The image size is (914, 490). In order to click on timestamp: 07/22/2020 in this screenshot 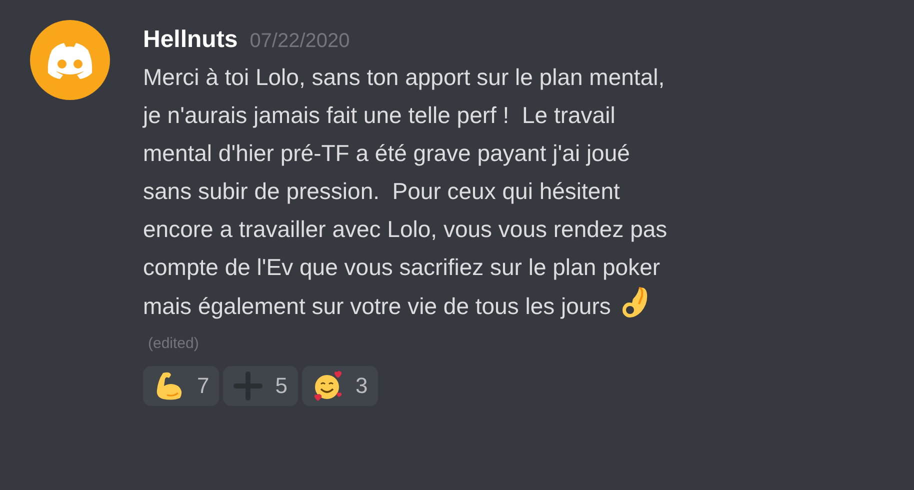, I will do `click(300, 41)`.